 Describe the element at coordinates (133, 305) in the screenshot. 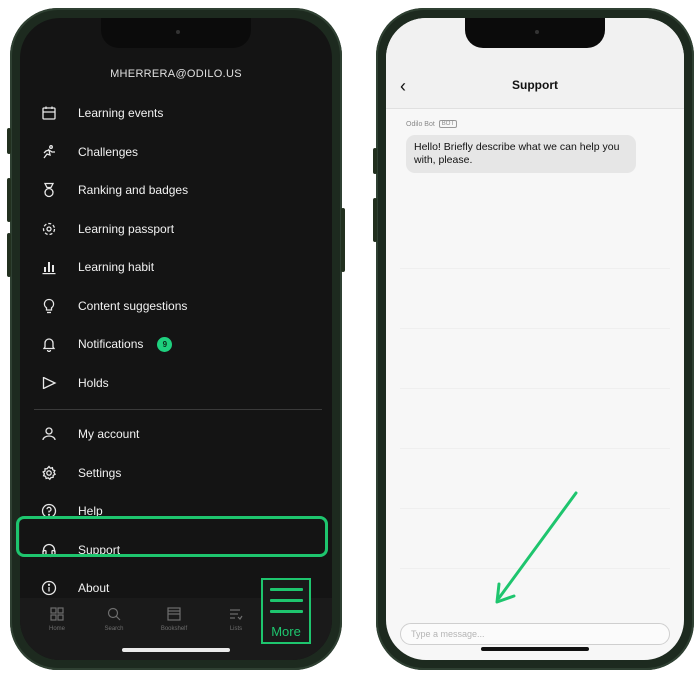

I see `menu-item-label: Content suggestions` at that location.